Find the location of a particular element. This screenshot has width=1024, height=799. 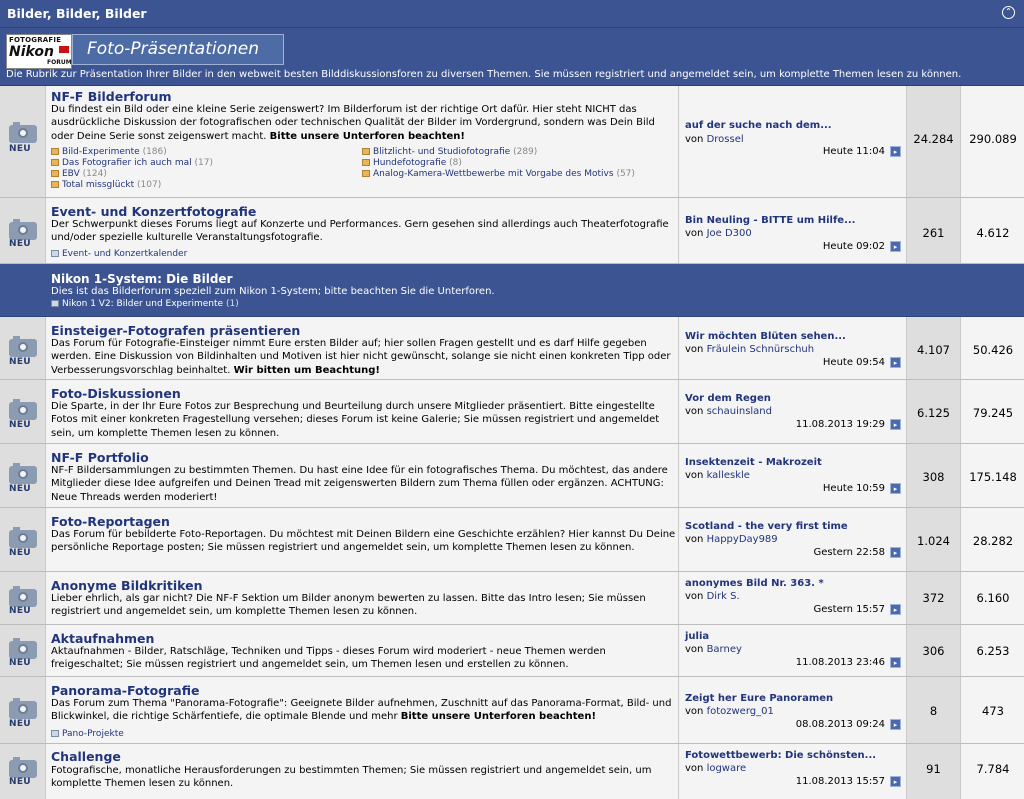

last-post-title: Vor dem Regen is located at coordinates (728, 398).